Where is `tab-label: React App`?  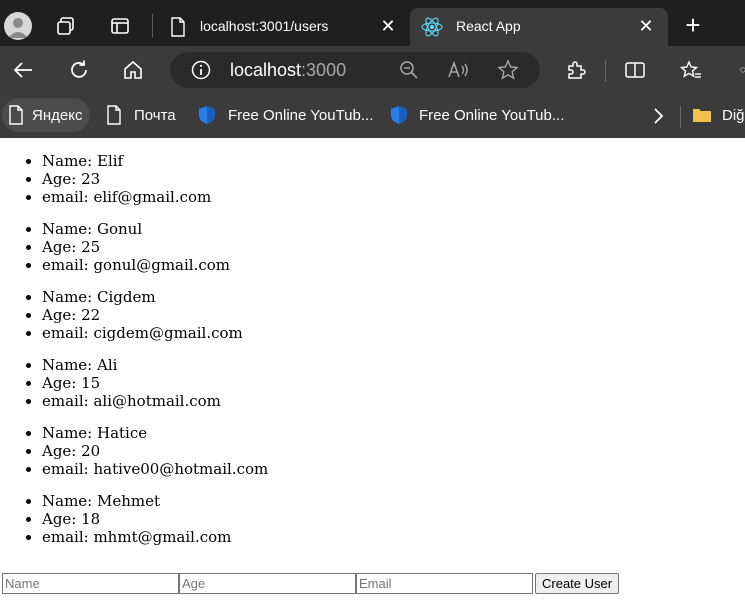 tab-label: React App is located at coordinates (488, 26).